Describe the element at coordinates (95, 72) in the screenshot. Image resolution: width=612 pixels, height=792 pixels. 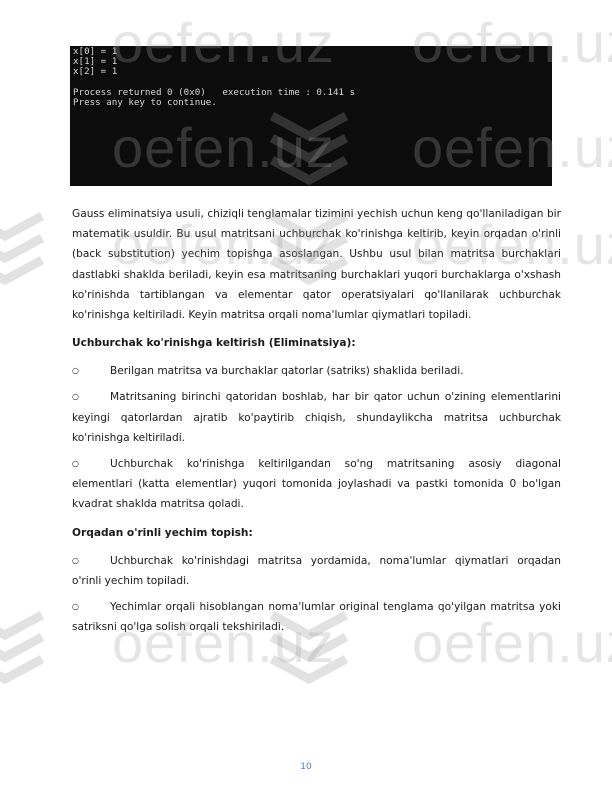
I see `console-line: x[2] = 1` at that location.